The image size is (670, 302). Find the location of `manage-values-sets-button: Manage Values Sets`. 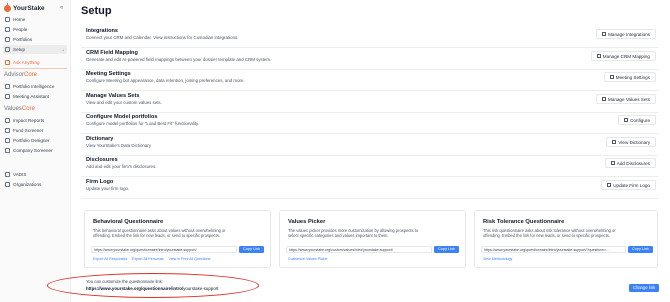

manage-values-sets-button: Manage Values Sets is located at coordinates (625, 99).